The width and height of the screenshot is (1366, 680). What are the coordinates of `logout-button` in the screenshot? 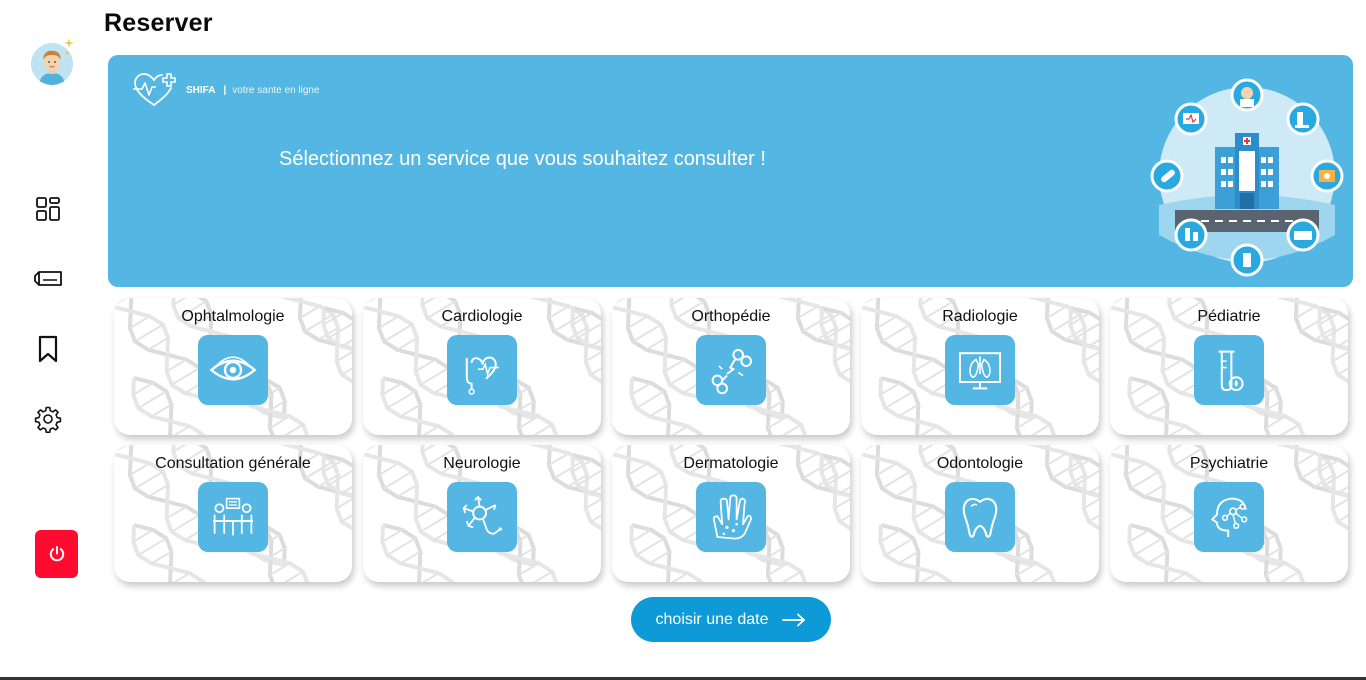 It's located at (56, 554).